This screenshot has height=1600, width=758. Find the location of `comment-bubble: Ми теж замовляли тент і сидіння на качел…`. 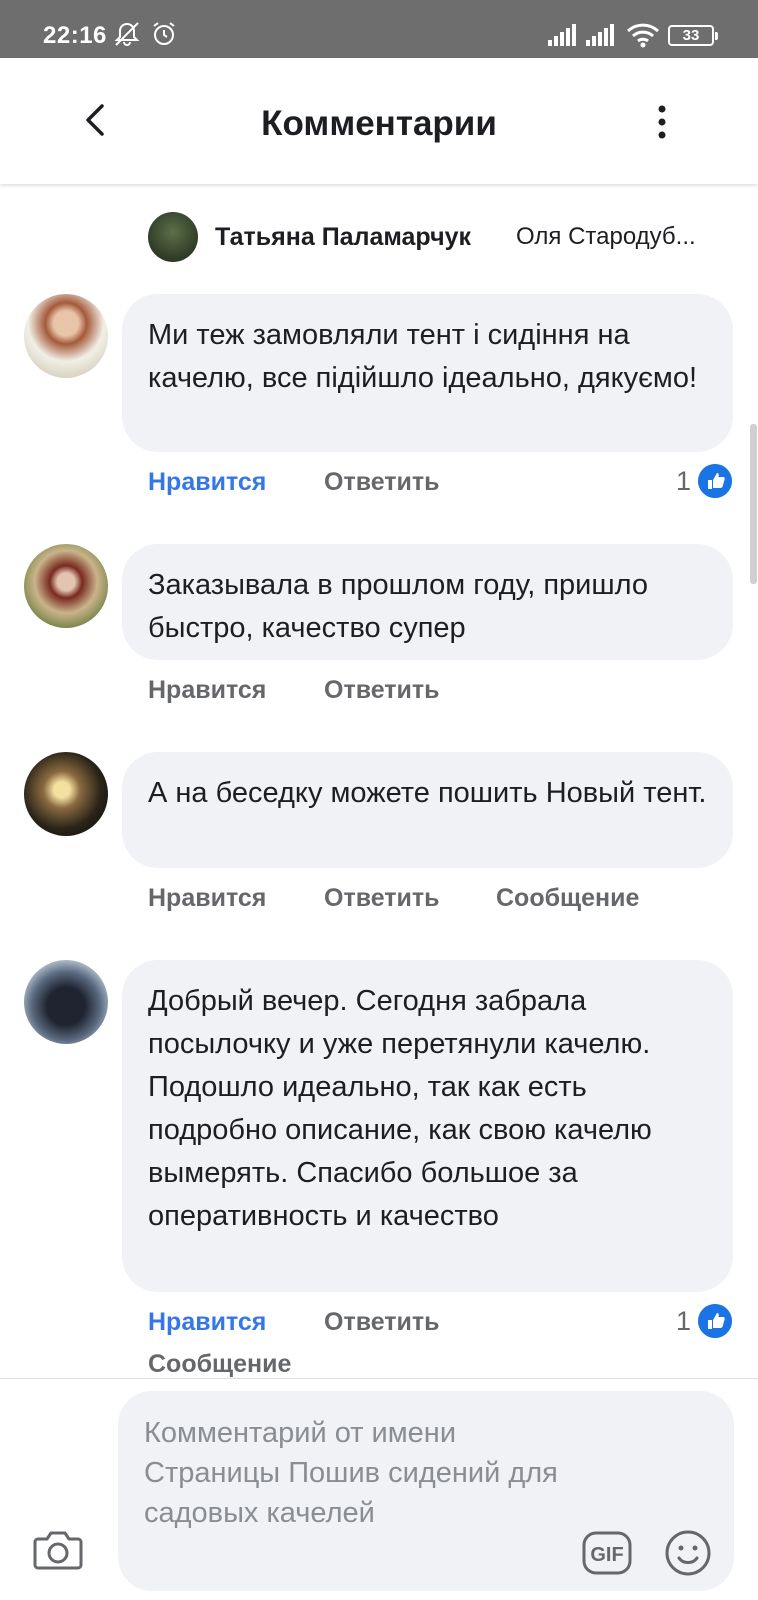

comment-bubble: Ми теж замовляли тент і сидіння на качел… is located at coordinates (427, 373).